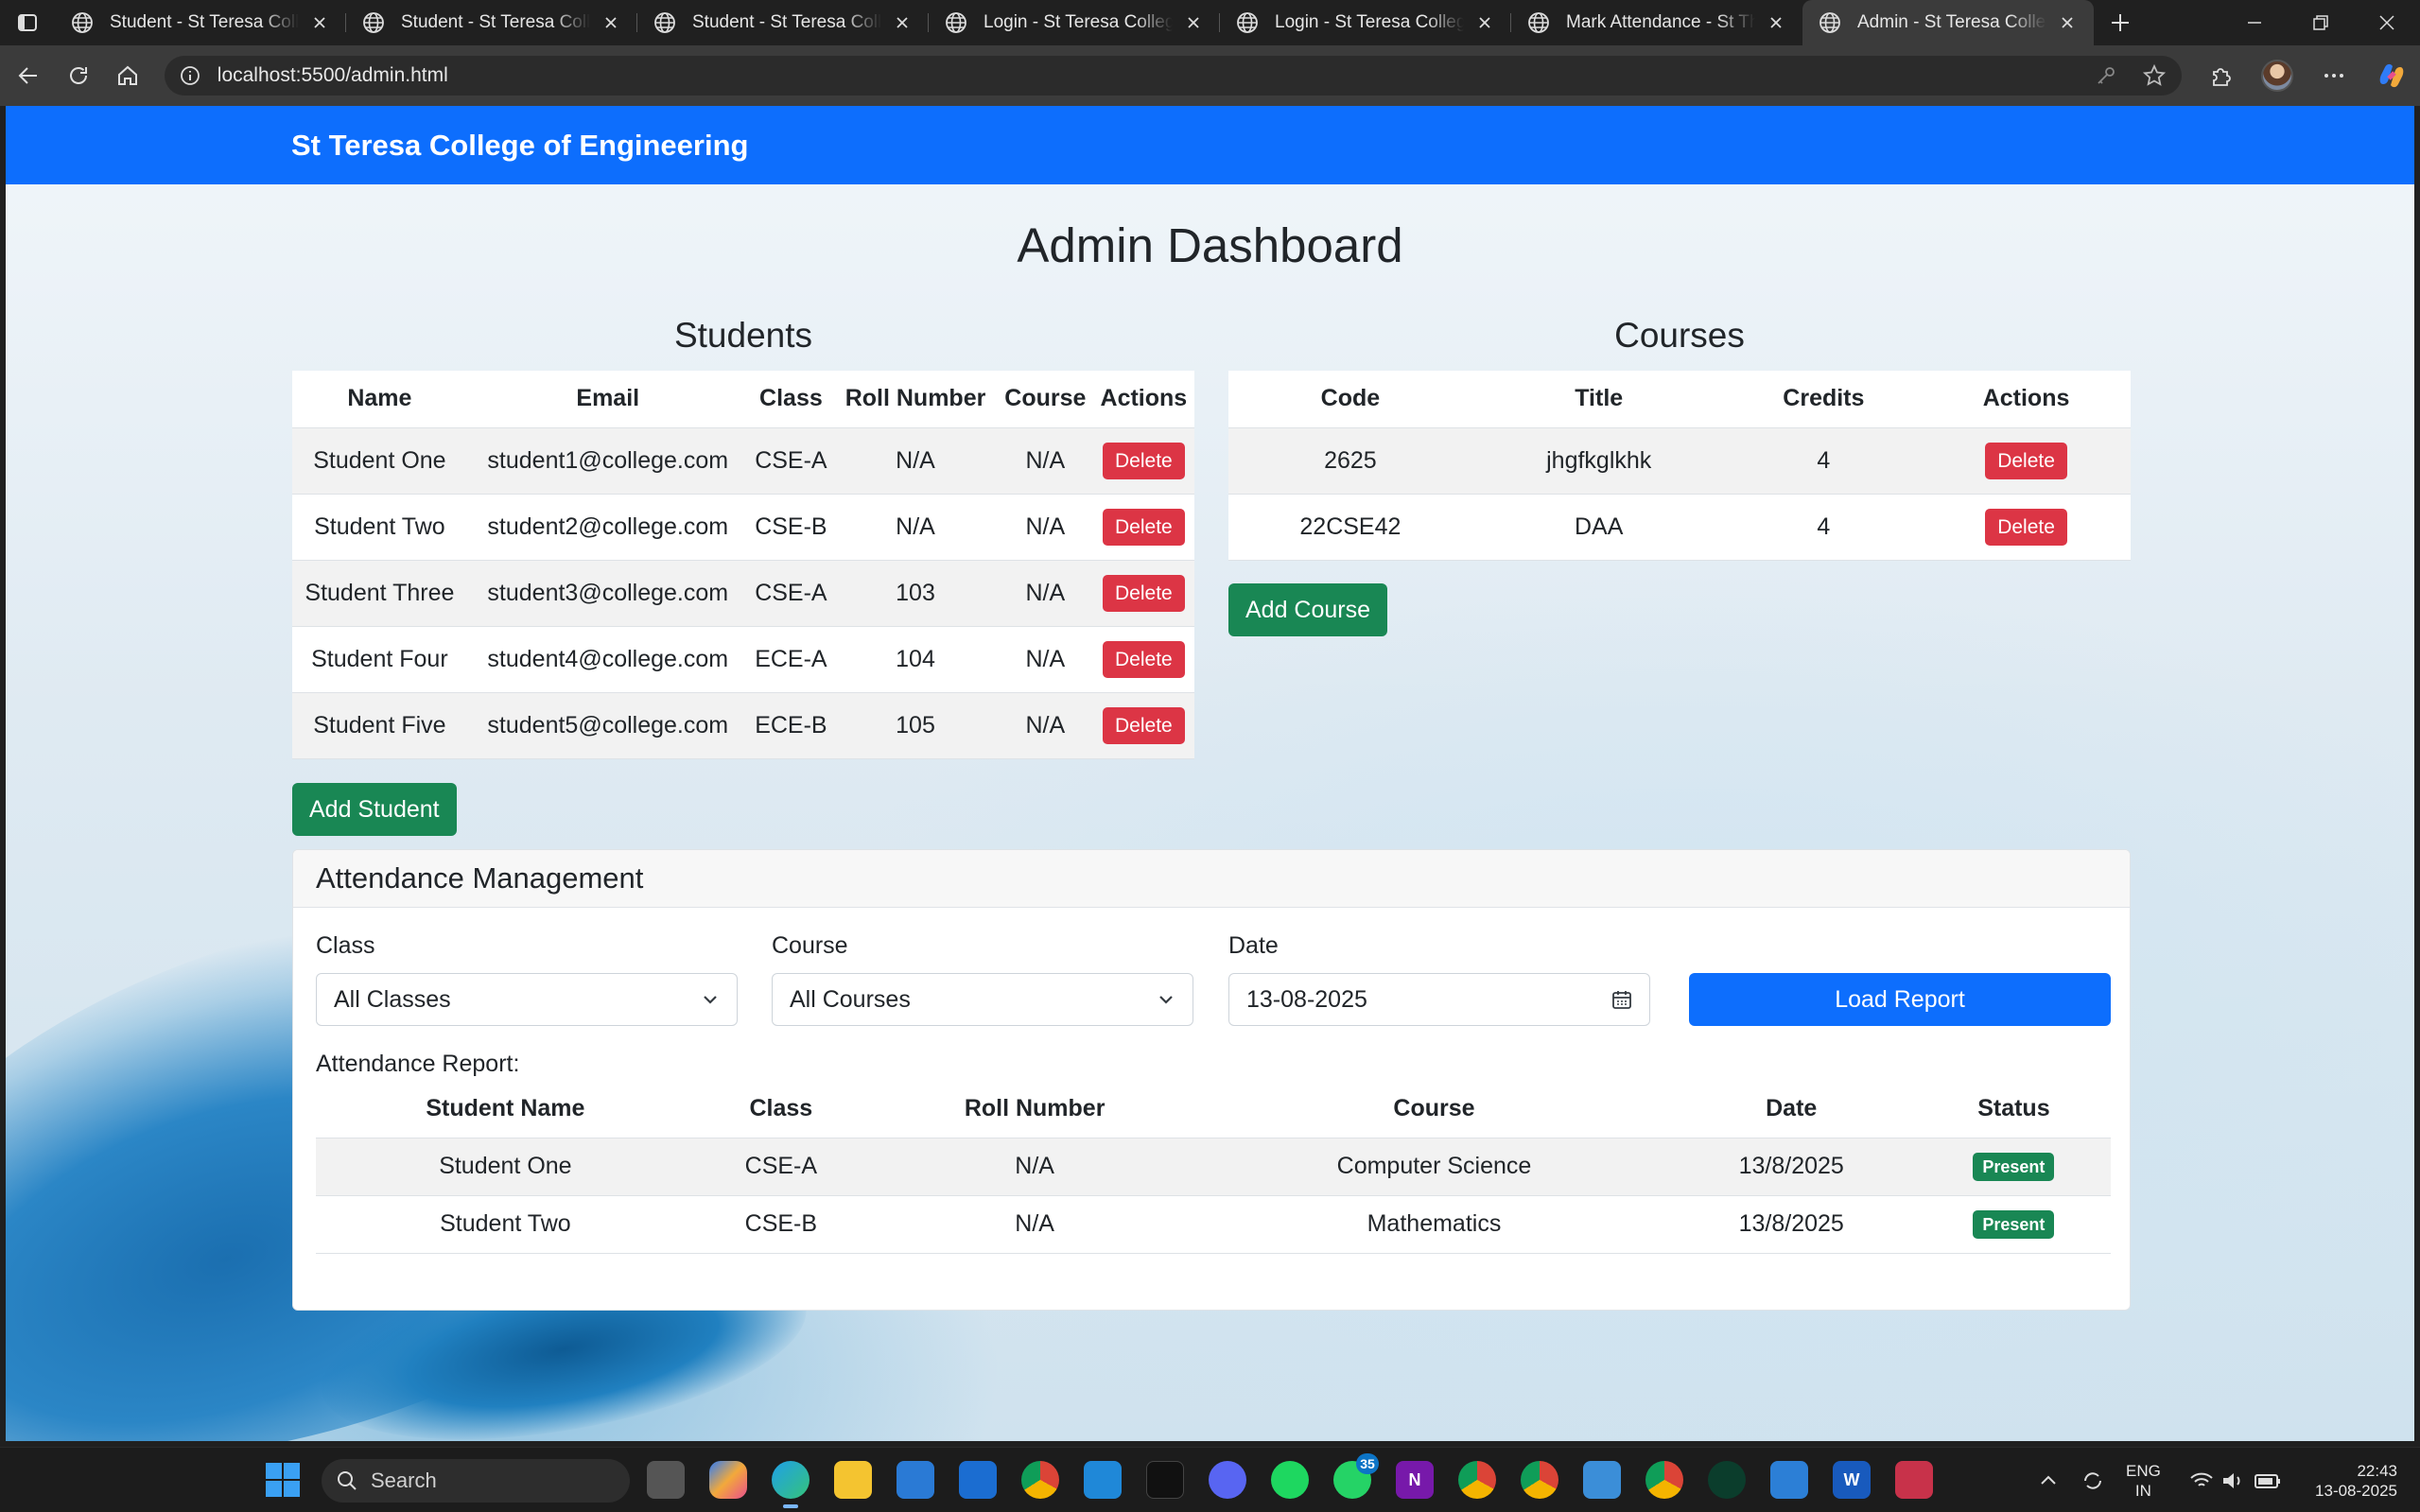  What do you see at coordinates (1350, 527) in the screenshot?
I see `course-code-cell: 22CSE42` at bounding box center [1350, 527].